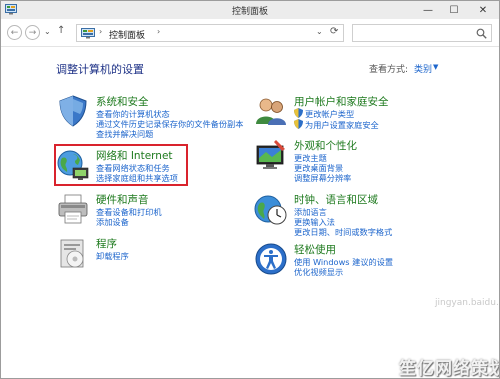 The image size is (500, 379). I want to click on page-heading: 调整计算机的设置, so click(100, 69).